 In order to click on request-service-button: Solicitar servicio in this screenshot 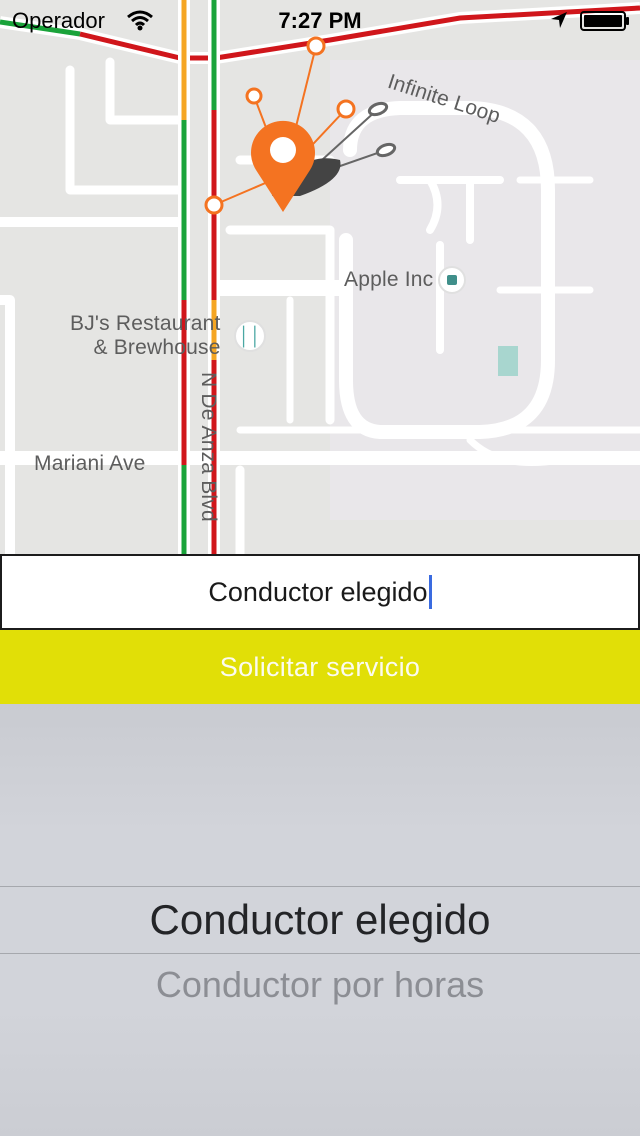, I will do `click(320, 667)`.